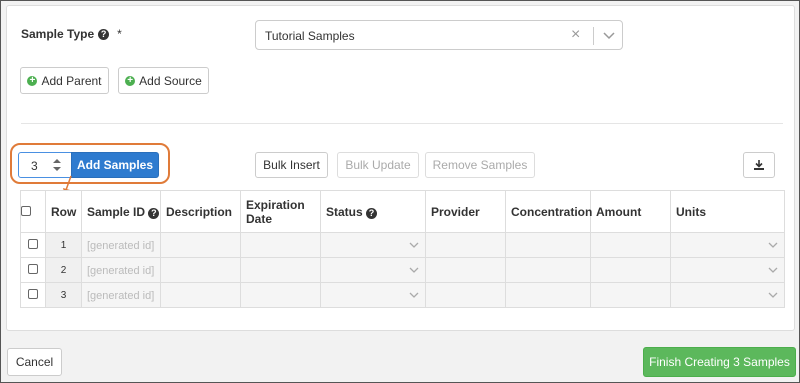 The image size is (800, 383). What do you see at coordinates (33, 211) in the screenshot?
I see `select-all-cell` at bounding box center [33, 211].